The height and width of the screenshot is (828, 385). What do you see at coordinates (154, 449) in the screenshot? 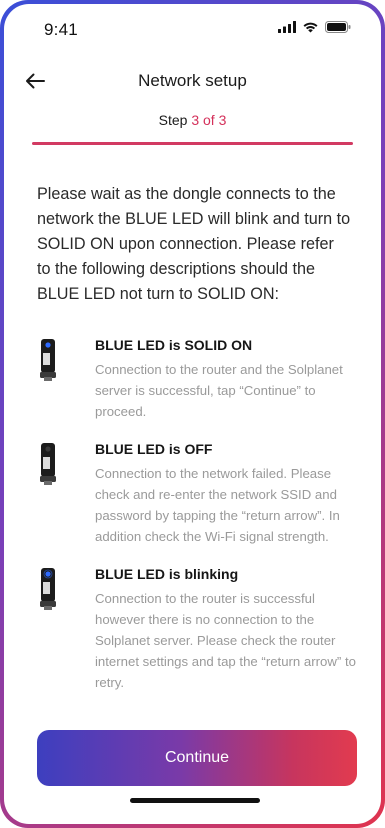
I see `item-title: BLUE LED is OFF` at bounding box center [154, 449].